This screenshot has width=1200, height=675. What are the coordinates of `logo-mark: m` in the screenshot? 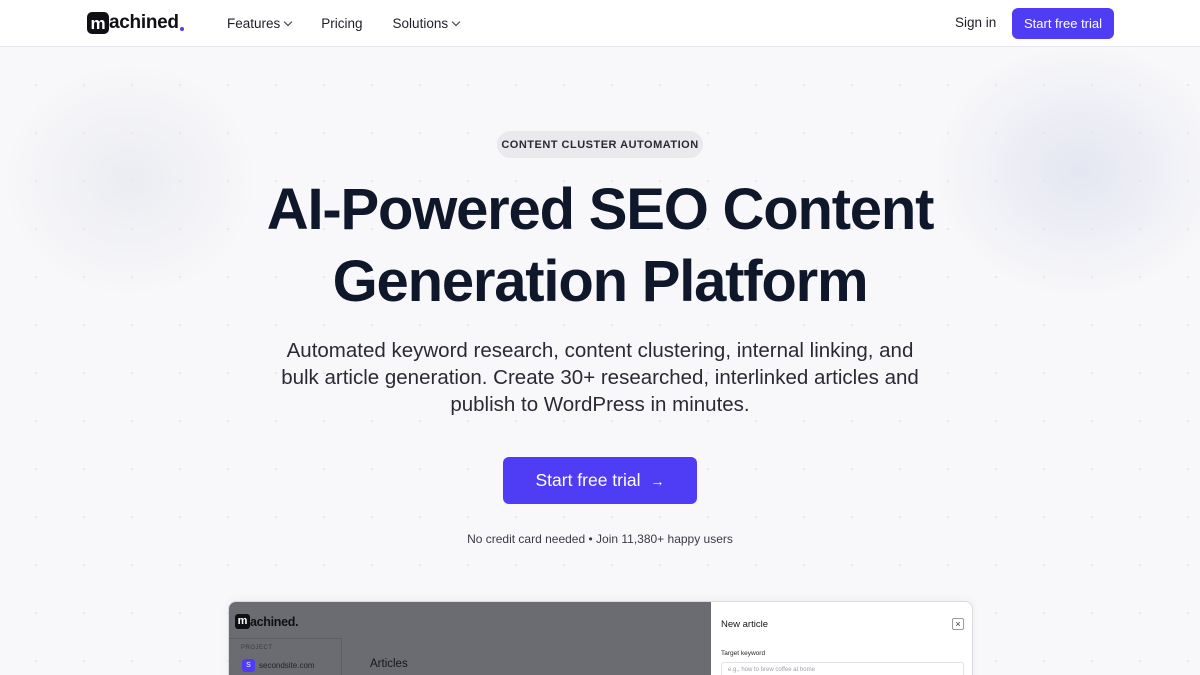 It's located at (98, 23).